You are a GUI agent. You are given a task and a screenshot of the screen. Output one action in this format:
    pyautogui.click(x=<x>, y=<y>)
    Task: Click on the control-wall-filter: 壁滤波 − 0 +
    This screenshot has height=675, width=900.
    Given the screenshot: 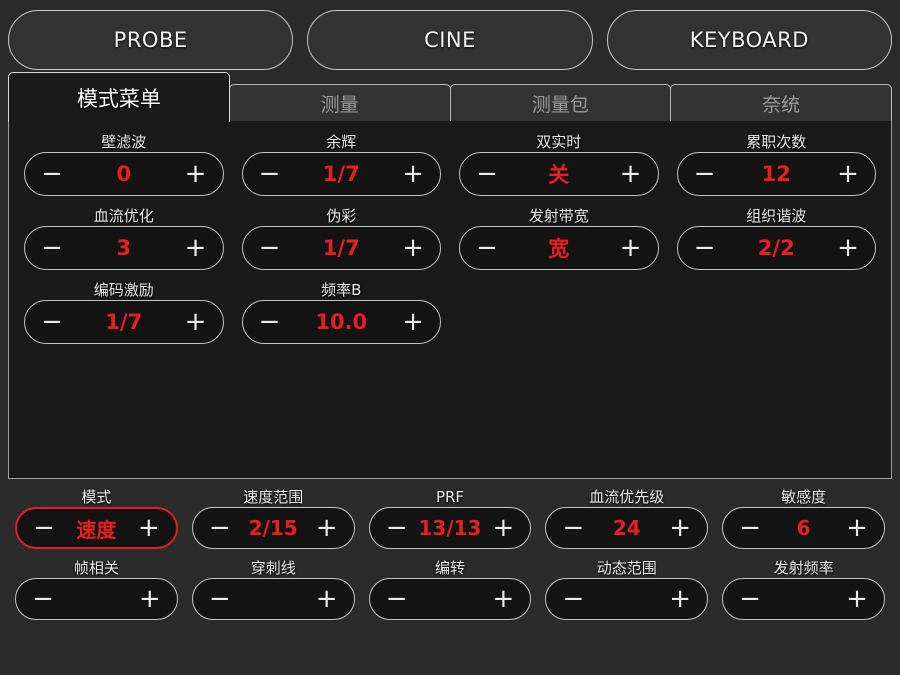 What is the action you would take?
    pyautogui.click(x=124, y=166)
    